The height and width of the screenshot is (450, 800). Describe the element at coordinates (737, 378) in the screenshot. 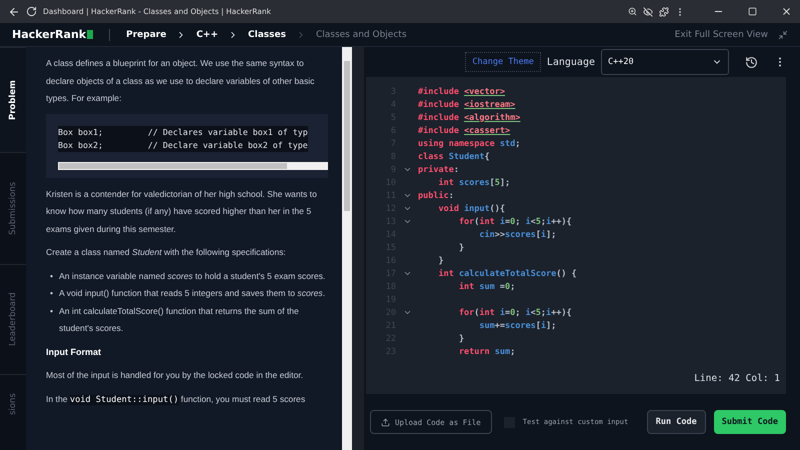

I see `cursor-position: Line: 42 Col: 1` at that location.